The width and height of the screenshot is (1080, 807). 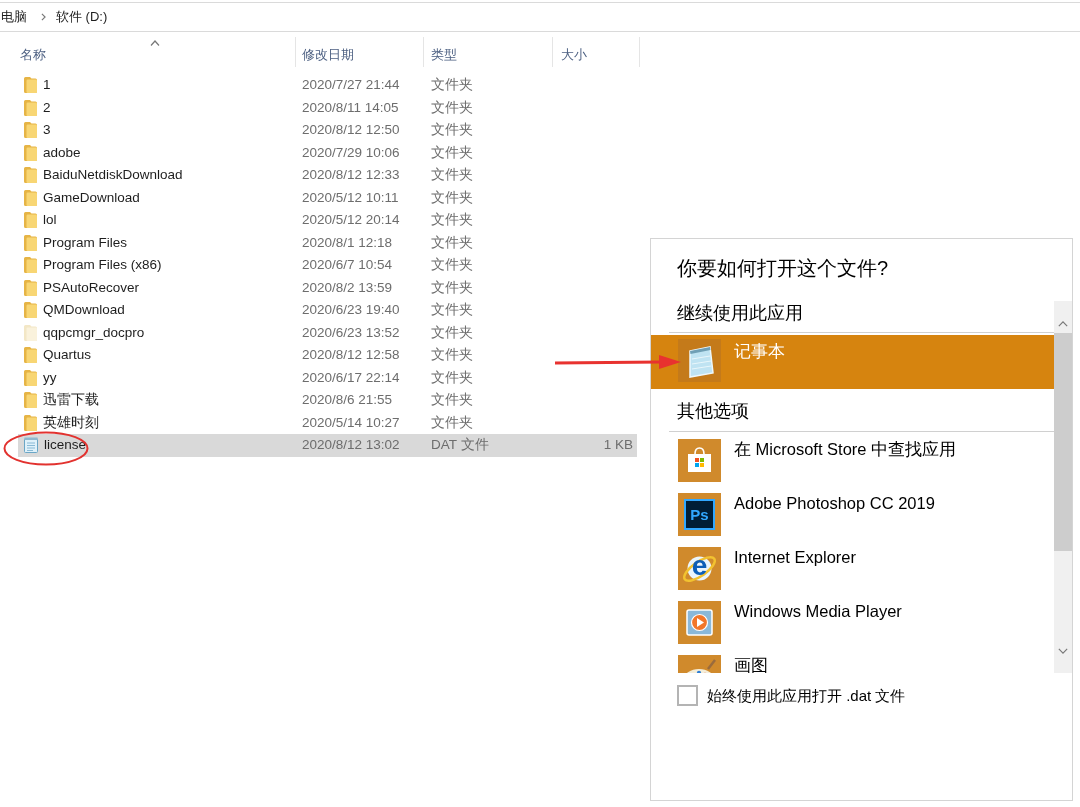 What do you see at coordinates (699, 360) in the screenshot?
I see `notepad-icon` at bounding box center [699, 360].